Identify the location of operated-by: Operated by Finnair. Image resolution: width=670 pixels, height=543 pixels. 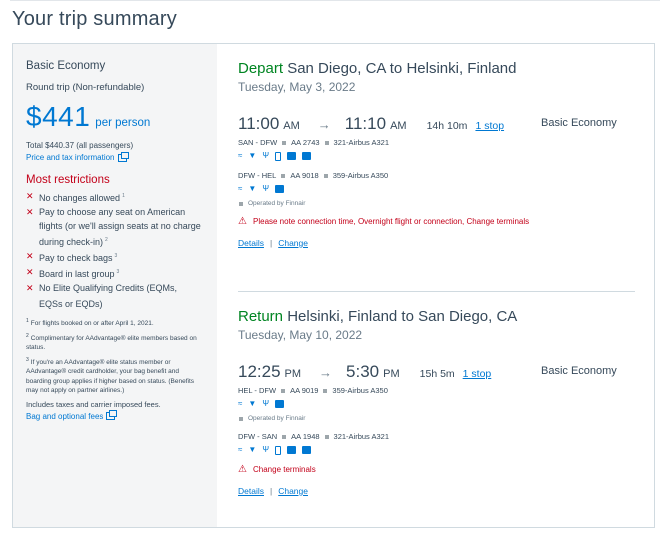
(438, 418).